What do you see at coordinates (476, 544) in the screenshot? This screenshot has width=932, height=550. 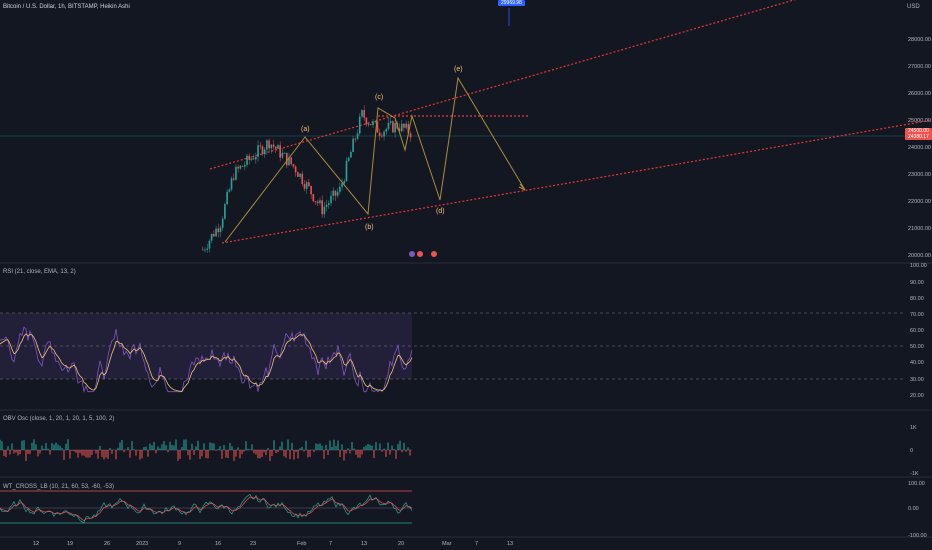 I see `time-tick-label: 7` at bounding box center [476, 544].